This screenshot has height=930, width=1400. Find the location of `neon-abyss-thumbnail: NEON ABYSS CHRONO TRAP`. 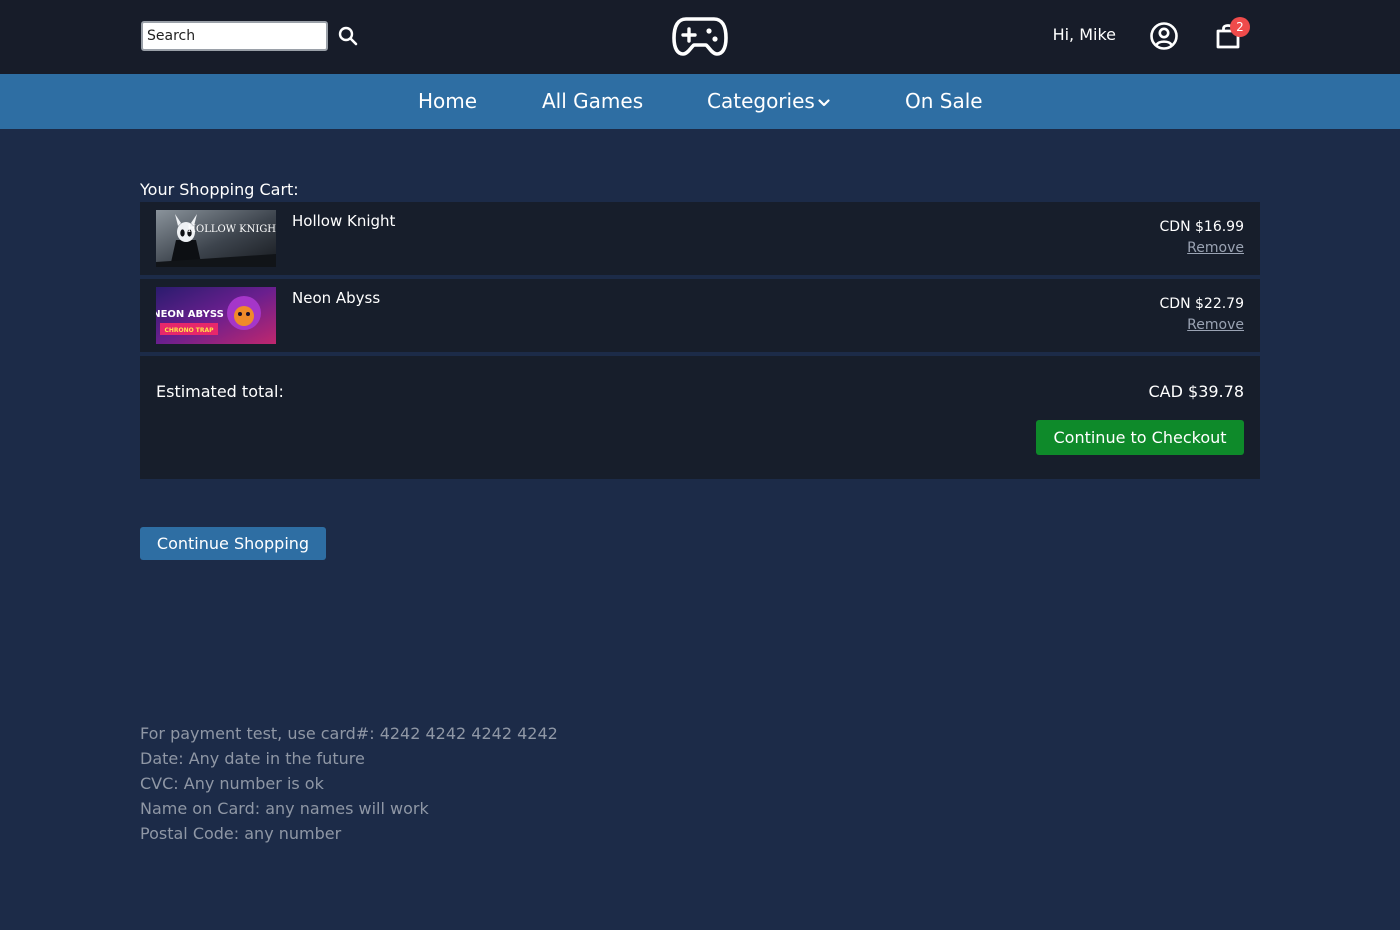

neon-abyss-thumbnail: NEON ABYSS CHRONO TRAP is located at coordinates (216, 315).